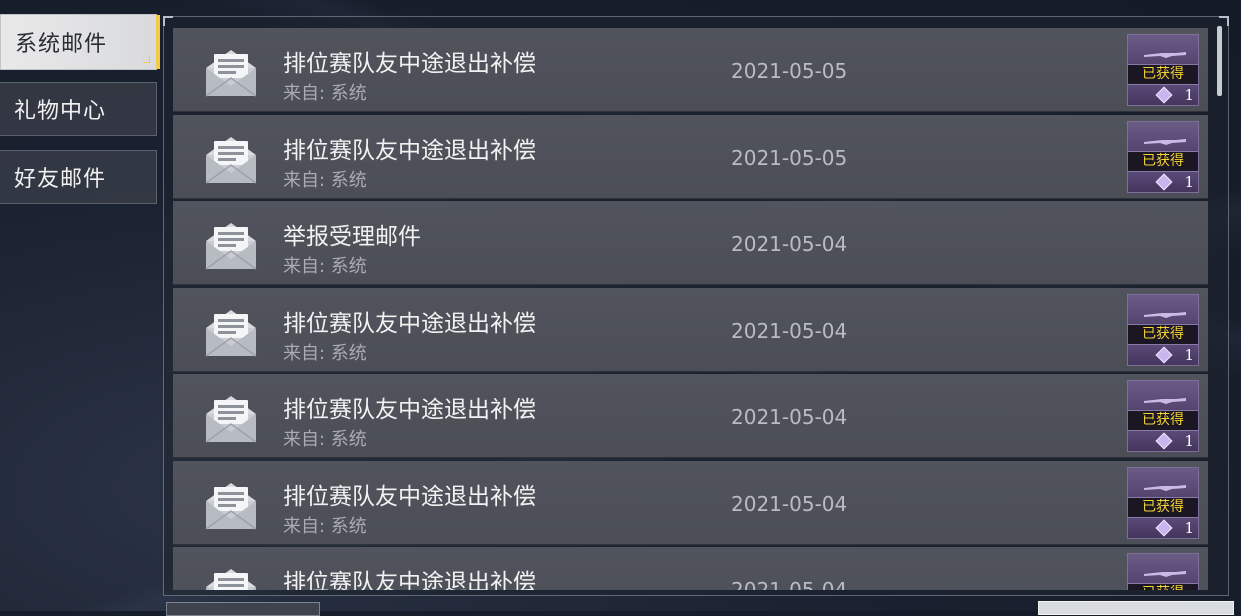 This screenshot has height=616, width=1241. What do you see at coordinates (61, 44) in the screenshot?
I see `tab-label: 系统邮件` at bounding box center [61, 44].